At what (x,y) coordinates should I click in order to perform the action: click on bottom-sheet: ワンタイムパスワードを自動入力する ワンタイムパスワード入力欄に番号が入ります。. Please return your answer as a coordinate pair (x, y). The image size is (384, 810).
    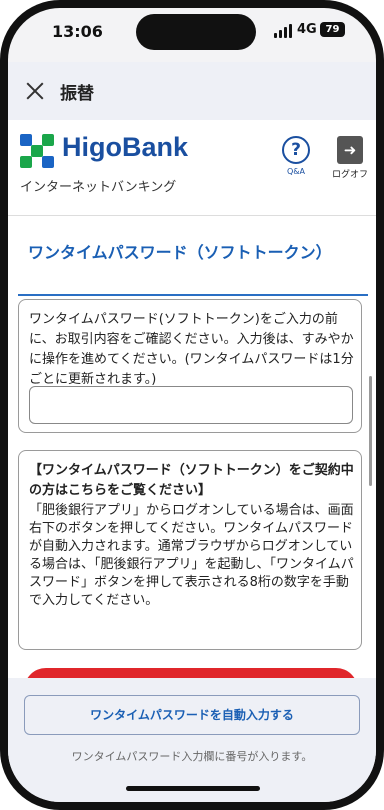
    Looking at the image, I should click on (192, 740).